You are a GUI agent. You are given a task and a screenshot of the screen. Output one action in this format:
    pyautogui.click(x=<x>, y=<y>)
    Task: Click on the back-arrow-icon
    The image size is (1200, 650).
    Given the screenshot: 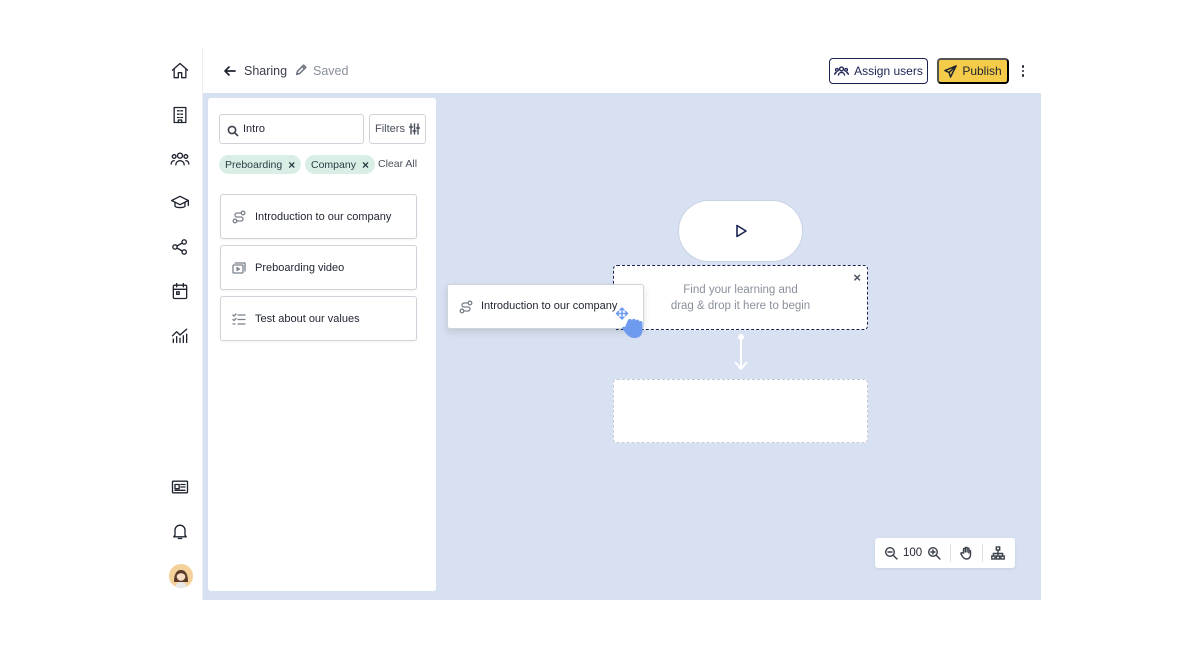 What is the action you would take?
    pyautogui.click(x=230, y=71)
    